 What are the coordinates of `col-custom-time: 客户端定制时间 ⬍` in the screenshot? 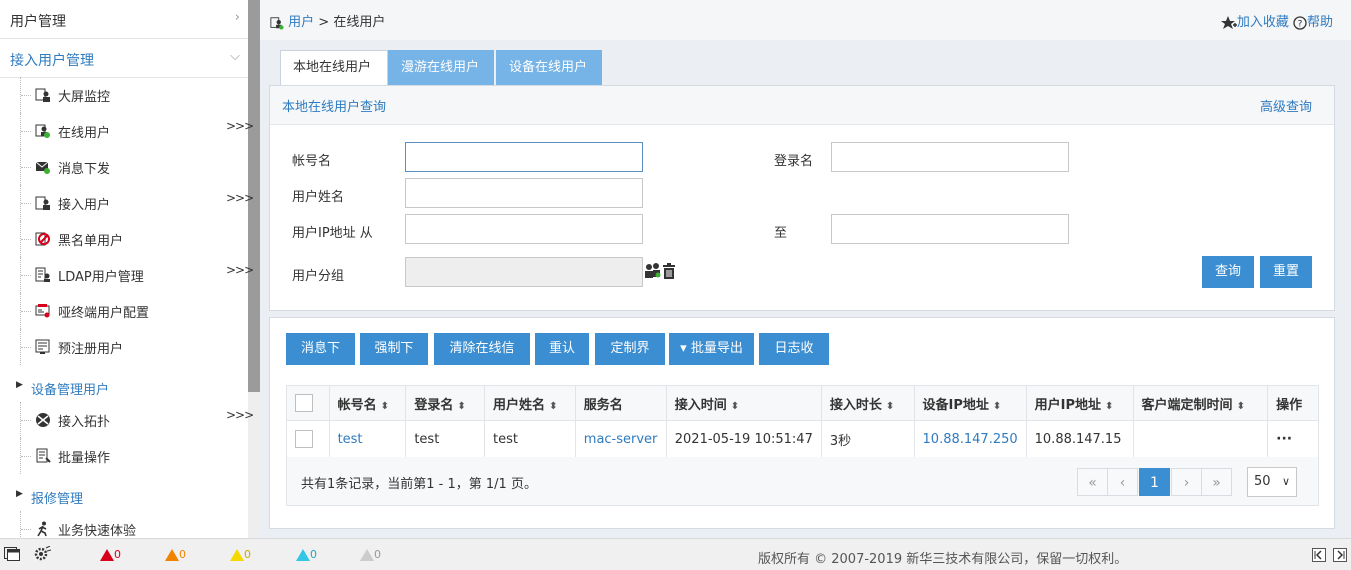 It's located at (1200, 403).